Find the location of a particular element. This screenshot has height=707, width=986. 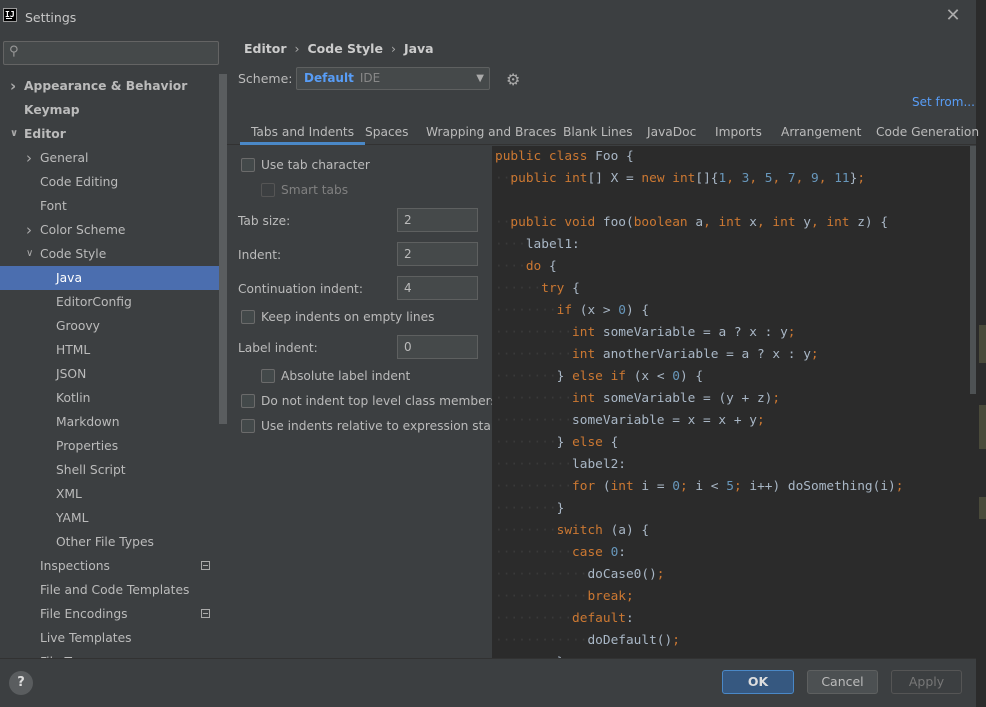

sidebar-item-label: HTML is located at coordinates (73, 350).